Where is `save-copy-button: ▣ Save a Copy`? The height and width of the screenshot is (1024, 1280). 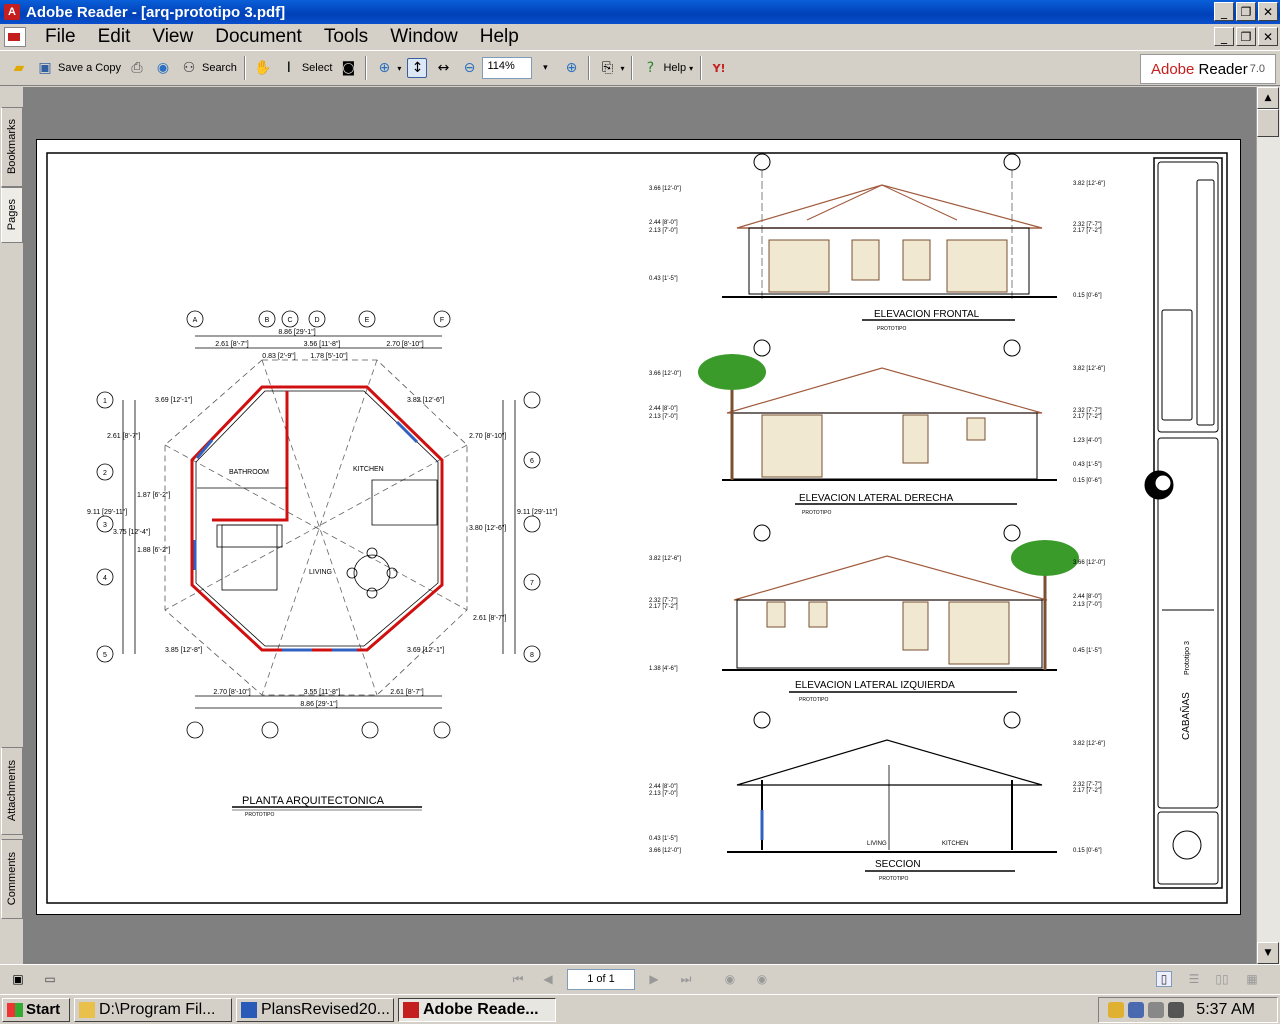
save-copy-button: ▣ Save a Copy is located at coordinates (78, 68).